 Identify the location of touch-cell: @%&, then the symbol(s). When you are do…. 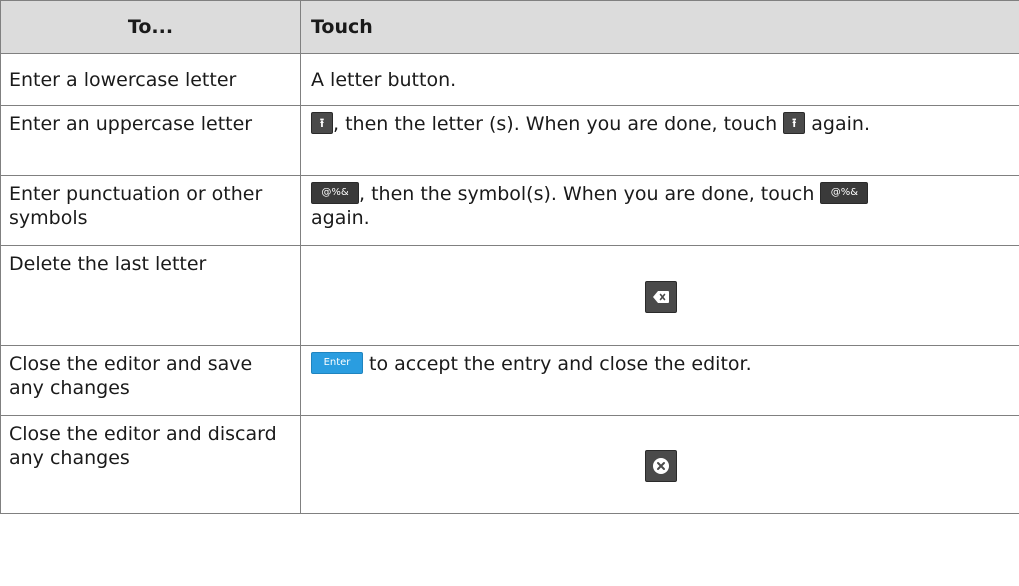
(659, 210).